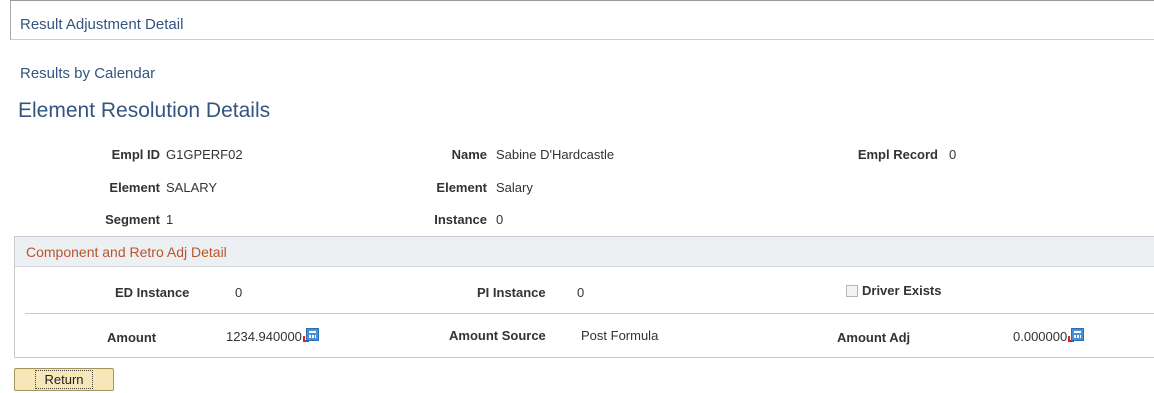 The height and width of the screenshot is (393, 1154). Describe the element at coordinates (555, 154) in the screenshot. I see `name-value: Sabine D'Hardcastle` at that location.